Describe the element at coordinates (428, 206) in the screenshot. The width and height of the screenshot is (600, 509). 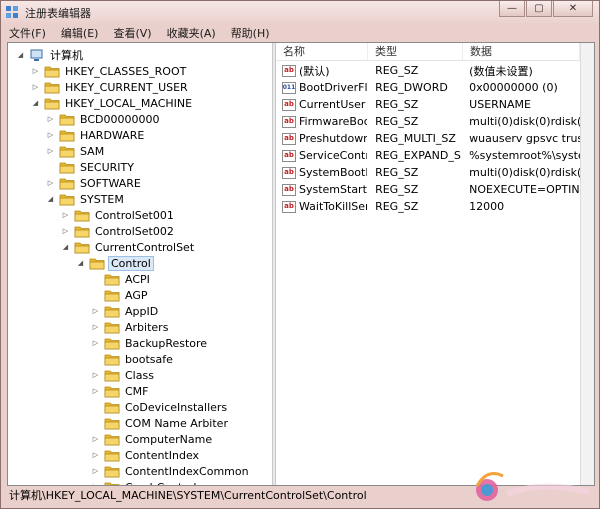
I see `value-row: abWaitToKillServi... REG_SZ 12000` at that location.